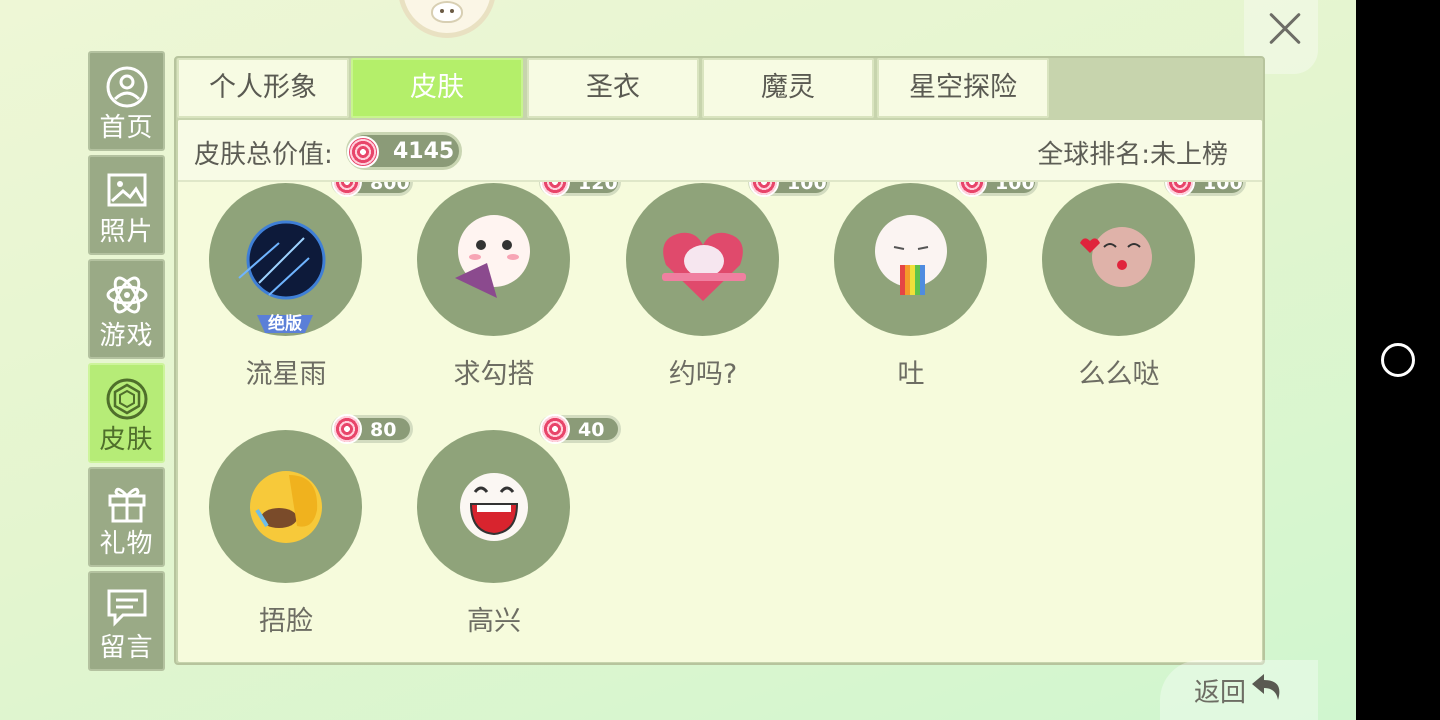 The height and width of the screenshot is (720, 1440). Describe the element at coordinates (1398, 360) in the screenshot. I see `home-icon` at that location.